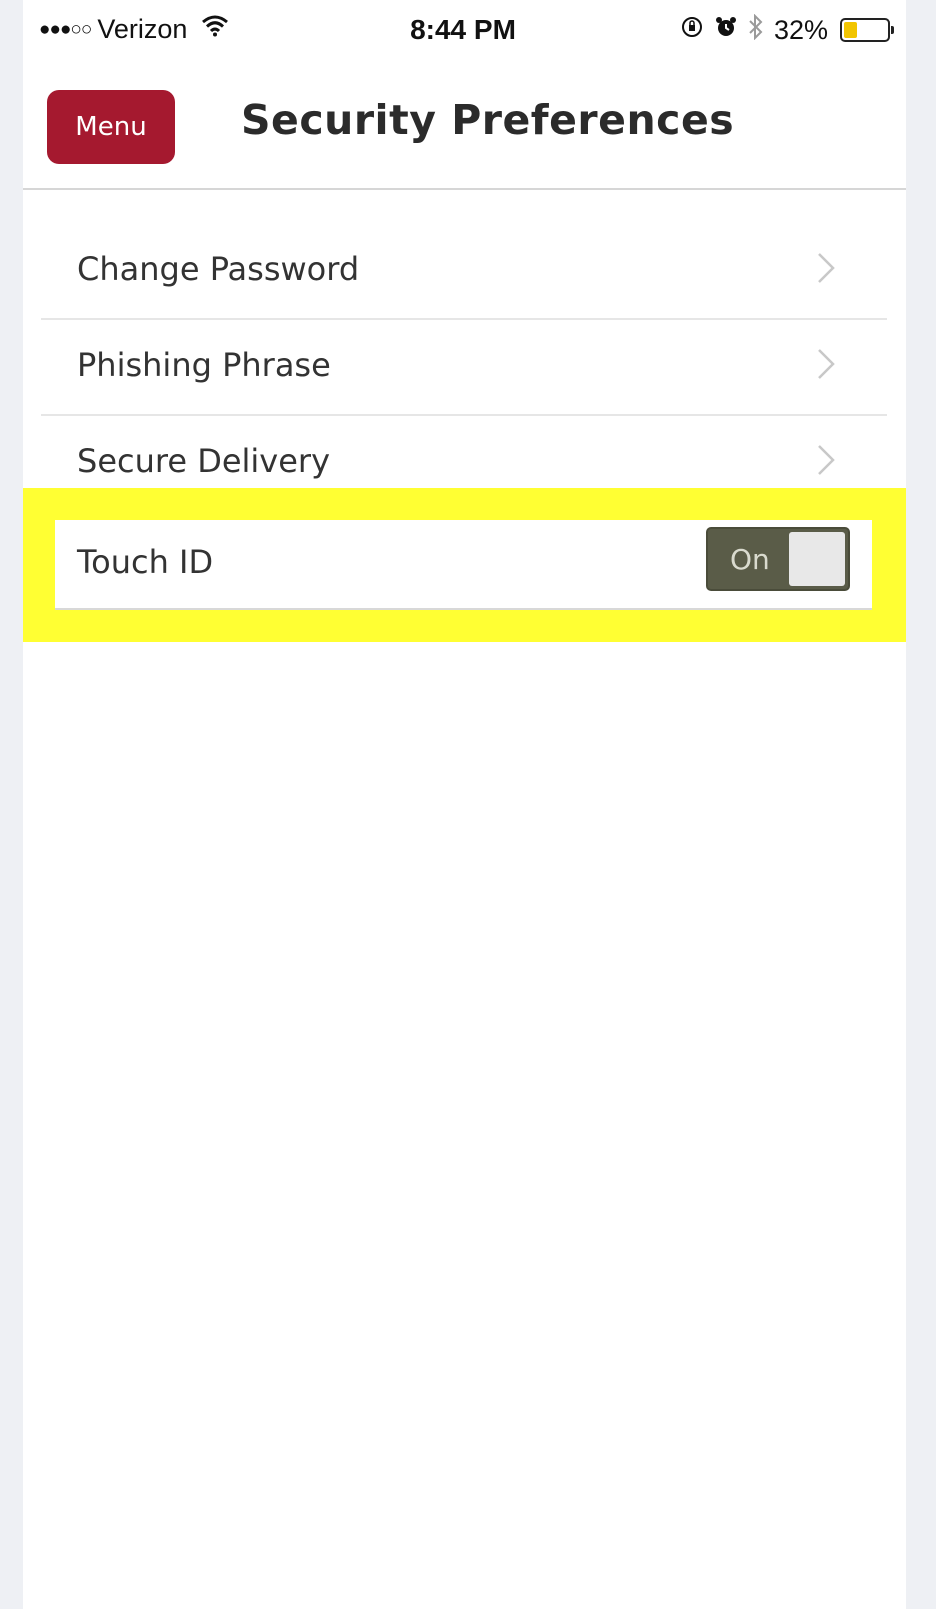  Describe the element at coordinates (850, 30) in the screenshot. I see `battery-fill` at that location.